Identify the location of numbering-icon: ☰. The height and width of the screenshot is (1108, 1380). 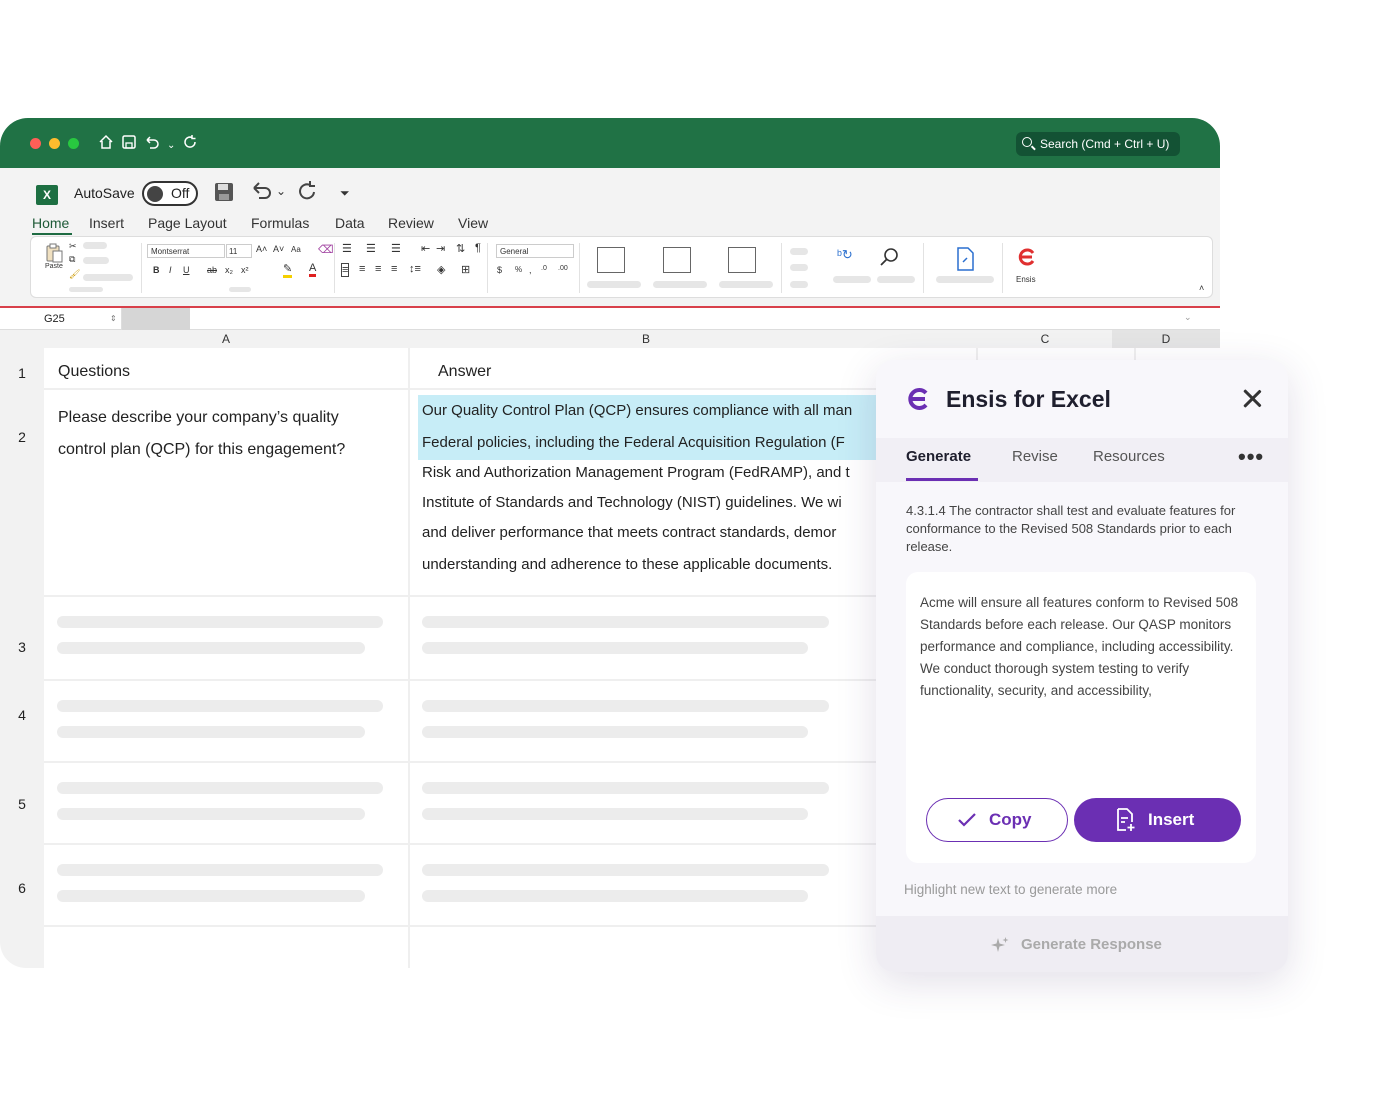
(371, 248).